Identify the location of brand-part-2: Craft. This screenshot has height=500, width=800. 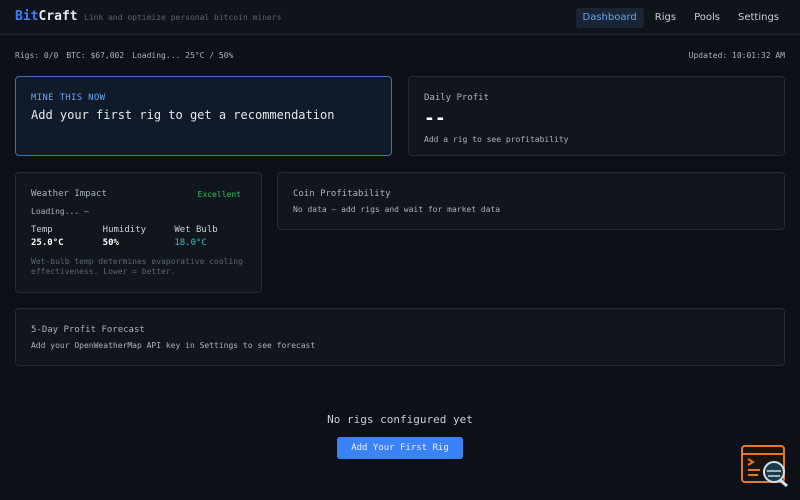
(58, 16).